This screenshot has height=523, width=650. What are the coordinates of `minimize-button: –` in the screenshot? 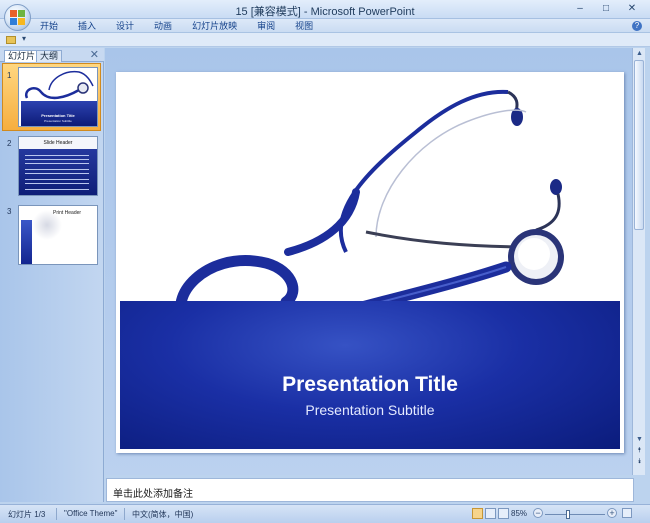 It's located at (580, 9).